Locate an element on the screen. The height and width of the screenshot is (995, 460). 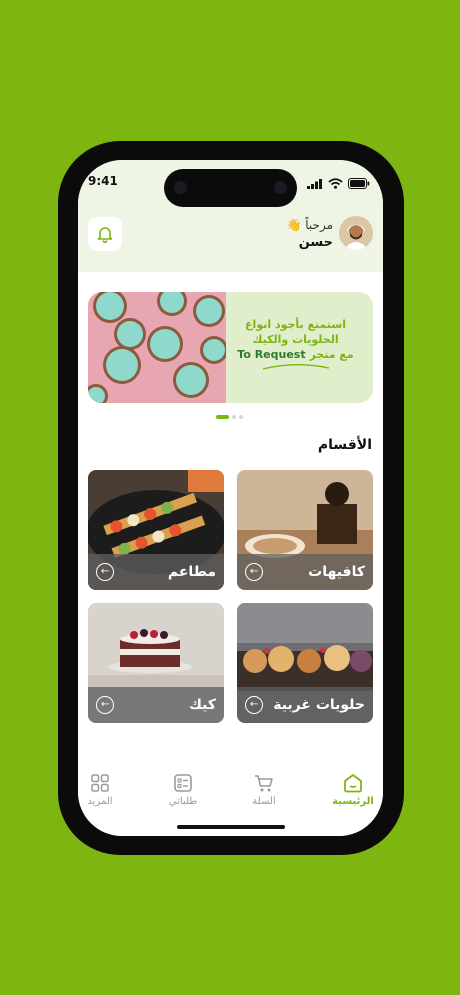
category-label: حلويات غربية is located at coordinates (319, 705).